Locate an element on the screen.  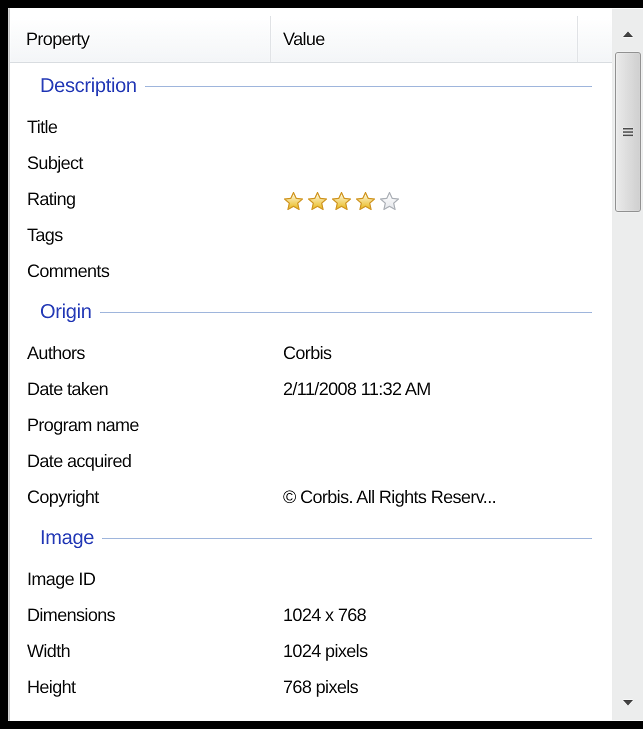
column-header: Property is located at coordinates (140, 39).